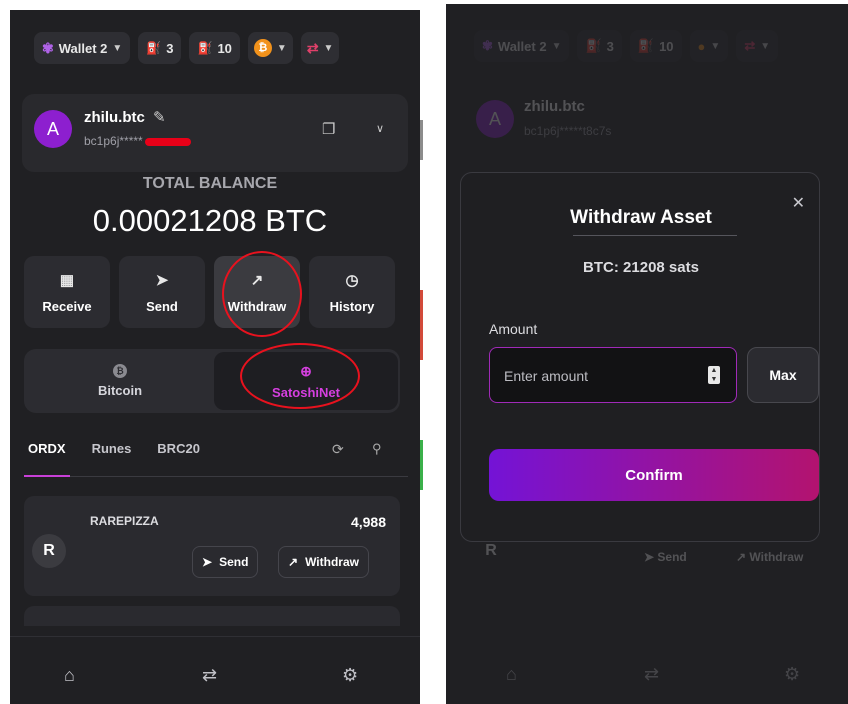 This screenshot has width=848, height=704. What do you see at coordinates (655, 46) in the screenshot?
I see `utxo-counter-b-dim: ⛽ 10` at bounding box center [655, 46].